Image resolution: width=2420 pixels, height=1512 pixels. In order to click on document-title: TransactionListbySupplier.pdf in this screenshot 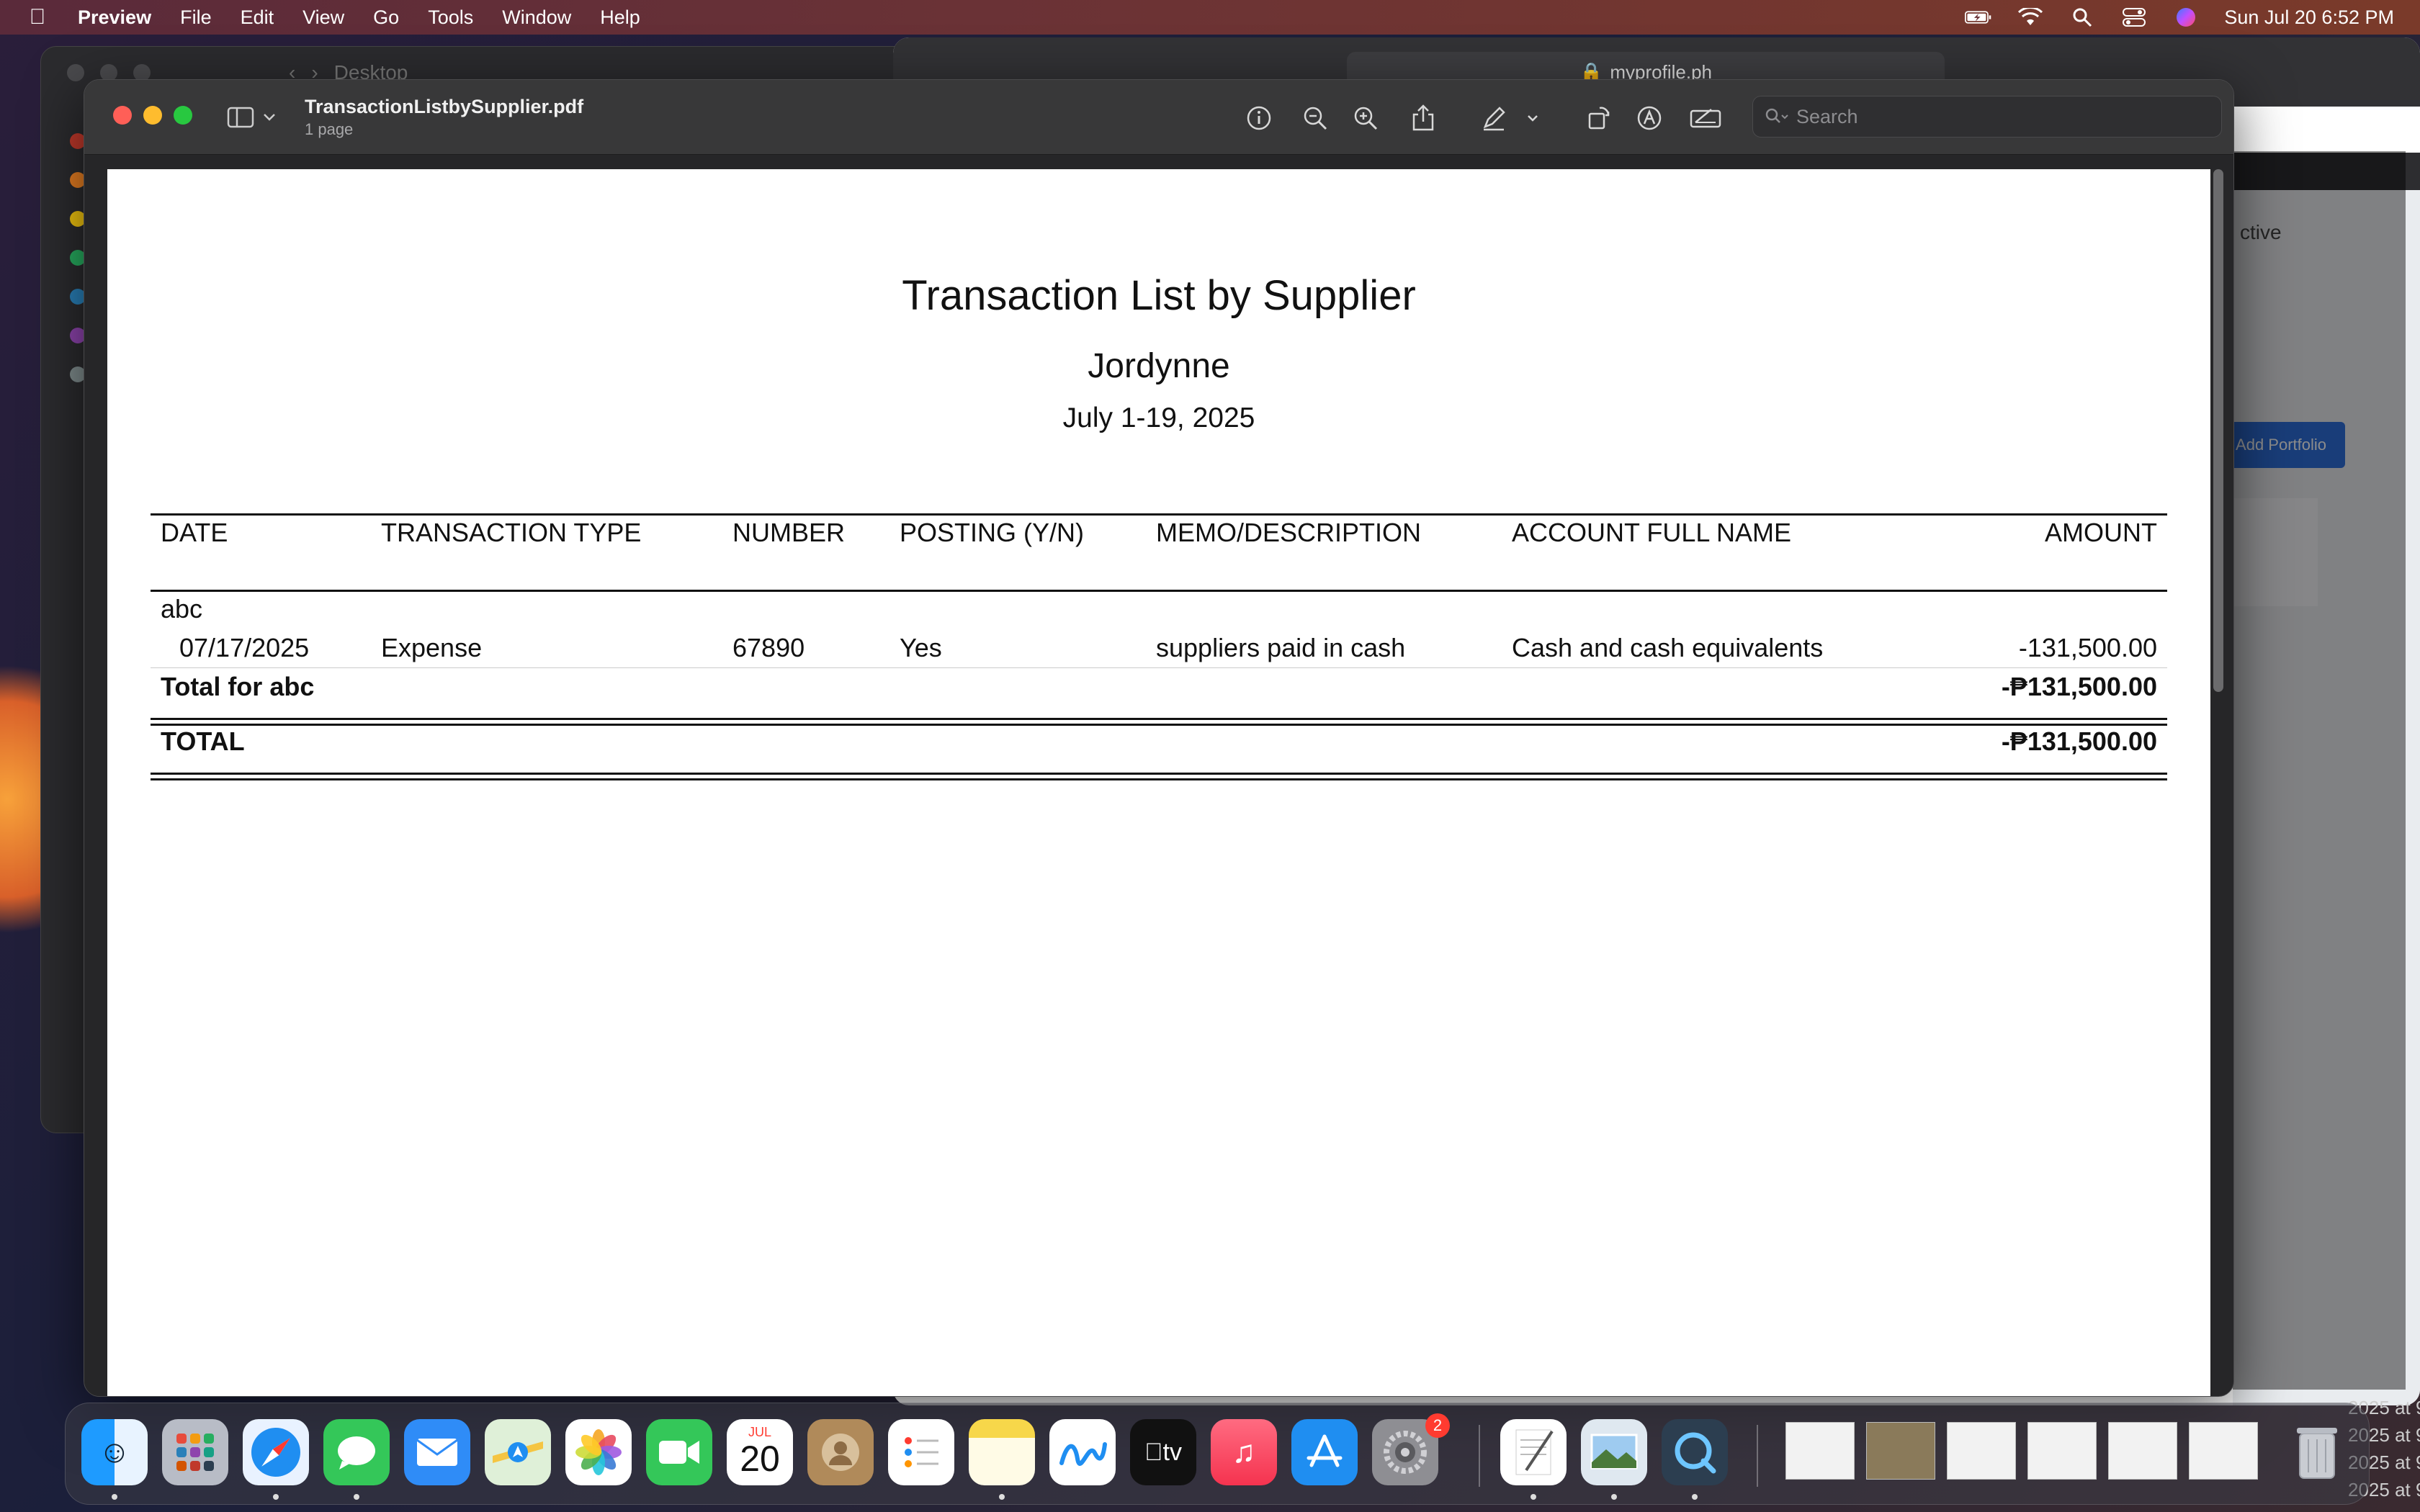, I will do `click(444, 107)`.